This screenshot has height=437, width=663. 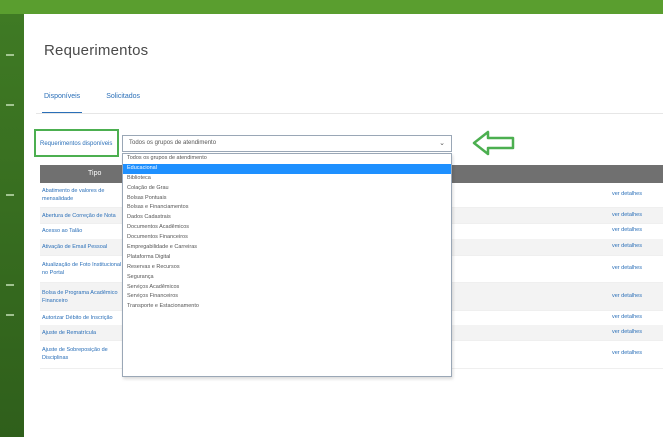 I want to click on dropdown-option: Serviços Financeiros, so click(x=287, y=297).